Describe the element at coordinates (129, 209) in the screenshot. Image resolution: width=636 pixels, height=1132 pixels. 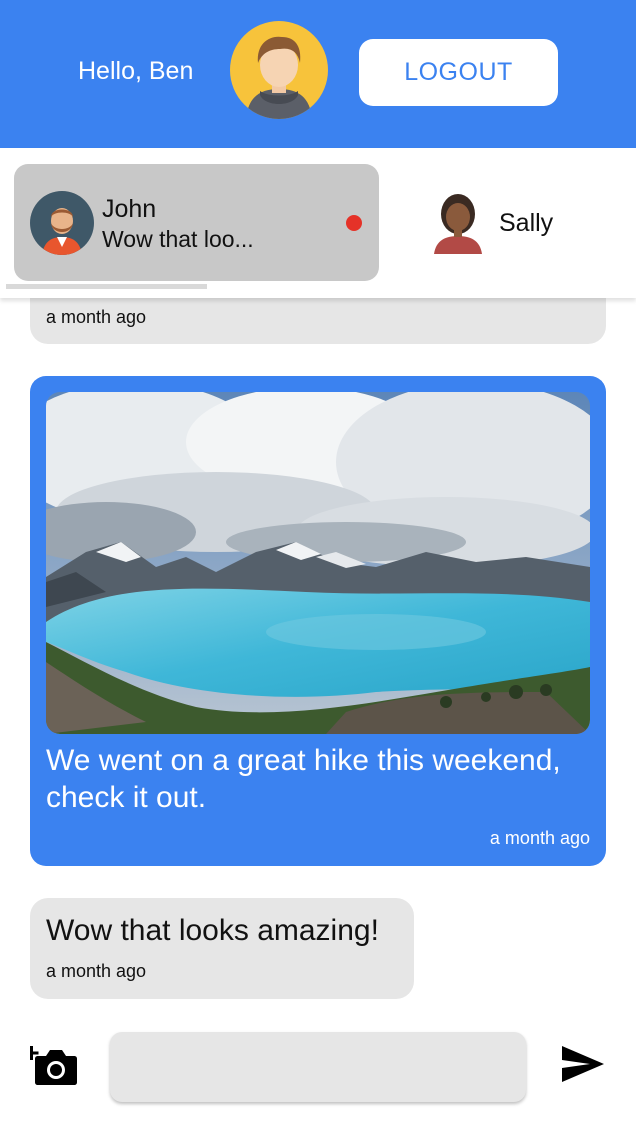
I see `contact-name: John` at that location.